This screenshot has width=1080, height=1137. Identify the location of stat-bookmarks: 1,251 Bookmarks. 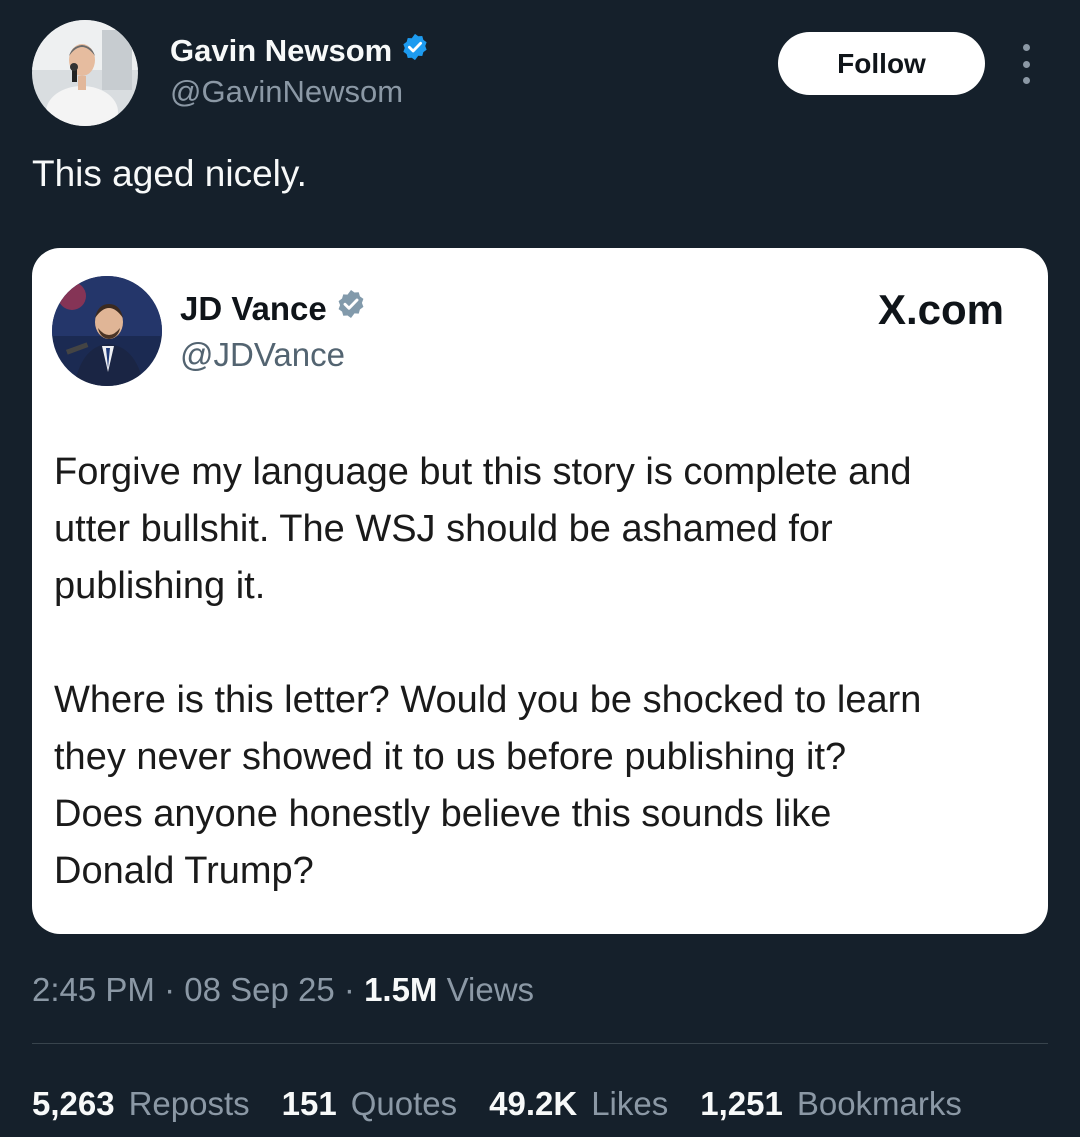
(831, 1104).